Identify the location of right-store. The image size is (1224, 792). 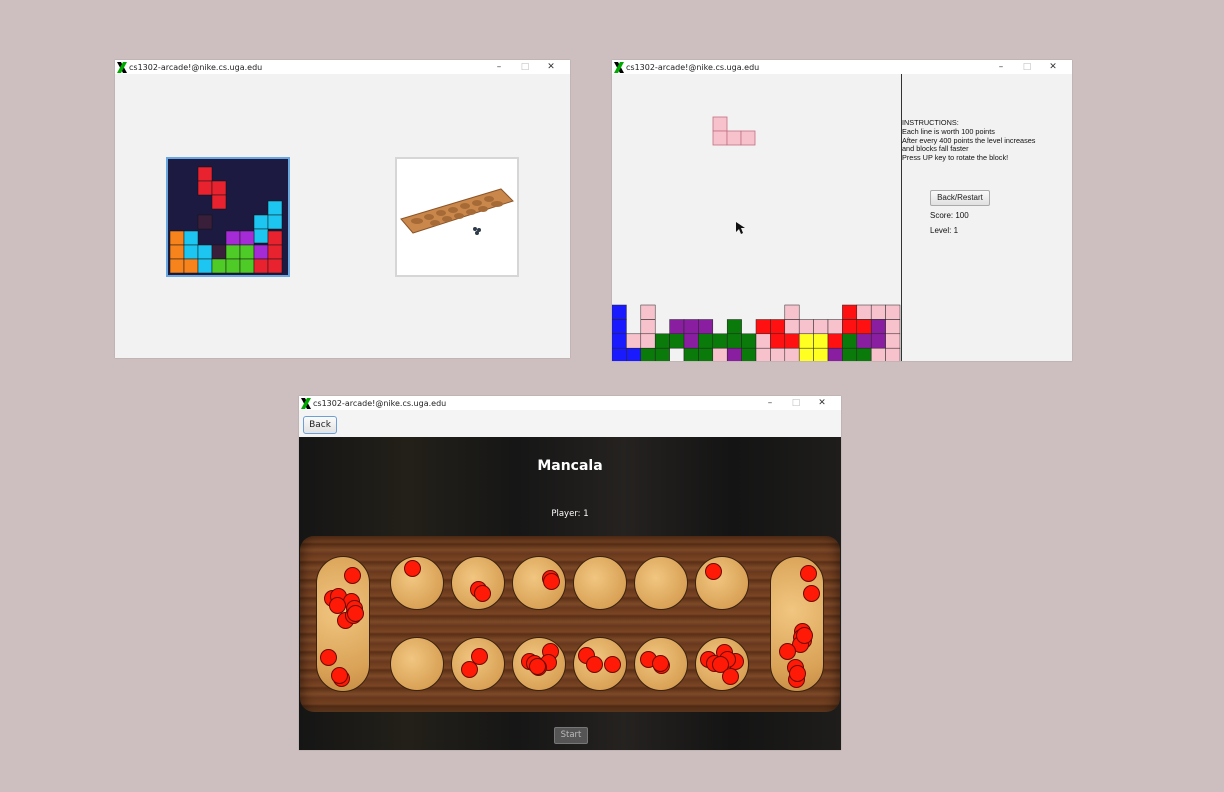
(797, 624).